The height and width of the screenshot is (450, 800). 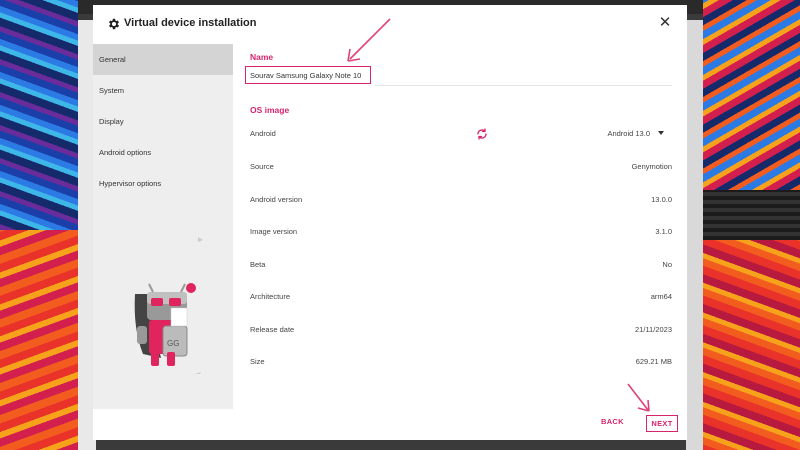 What do you see at coordinates (461, 135) in the screenshot?
I see `os-row-android: Android Android 13.0` at bounding box center [461, 135].